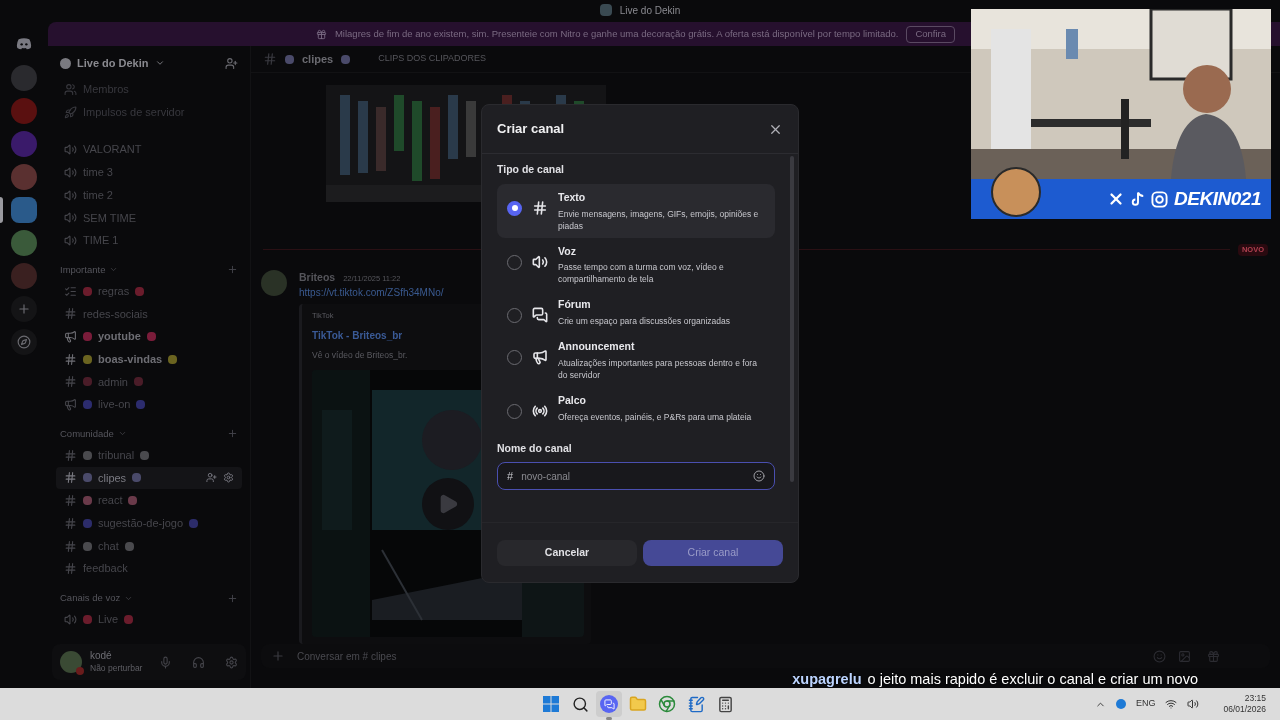 This screenshot has width=1280, height=720. Describe the element at coordinates (371, 293) in the screenshot. I see `message-link: https://vt.tiktok.com/ZSfh34MNo/` at that location.